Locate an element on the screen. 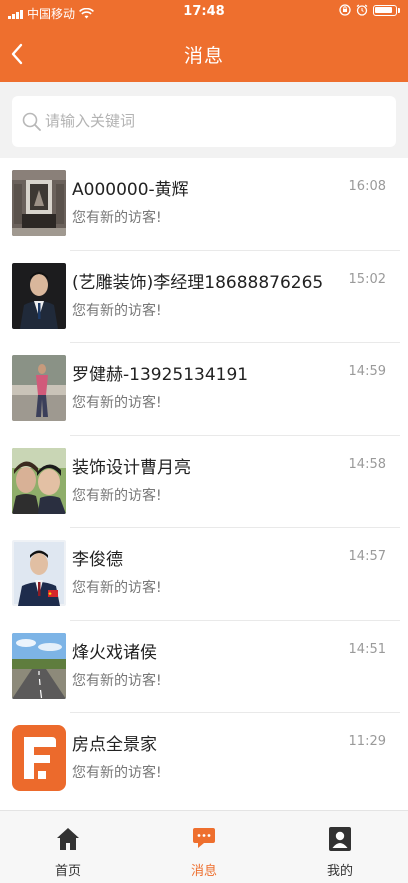 This screenshot has width=408, height=883. item-time: 14:51 is located at coordinates (367, 649).